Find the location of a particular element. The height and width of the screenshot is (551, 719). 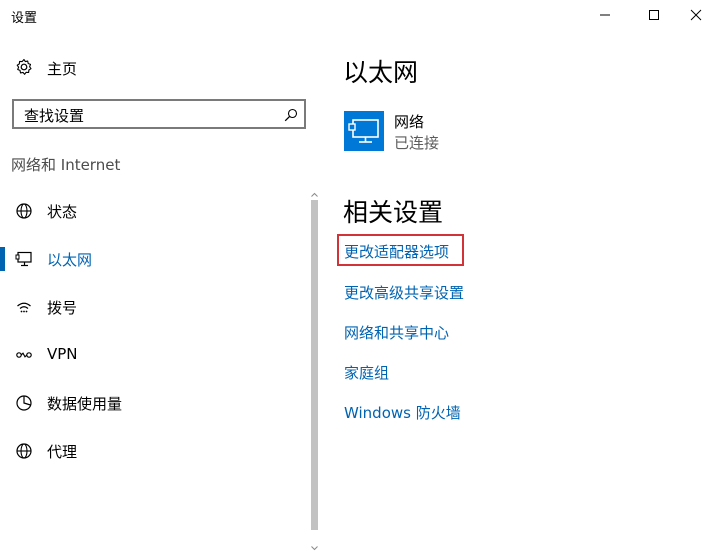

nav-item-vpn-label: VPN is located at coordinates (62, 354).